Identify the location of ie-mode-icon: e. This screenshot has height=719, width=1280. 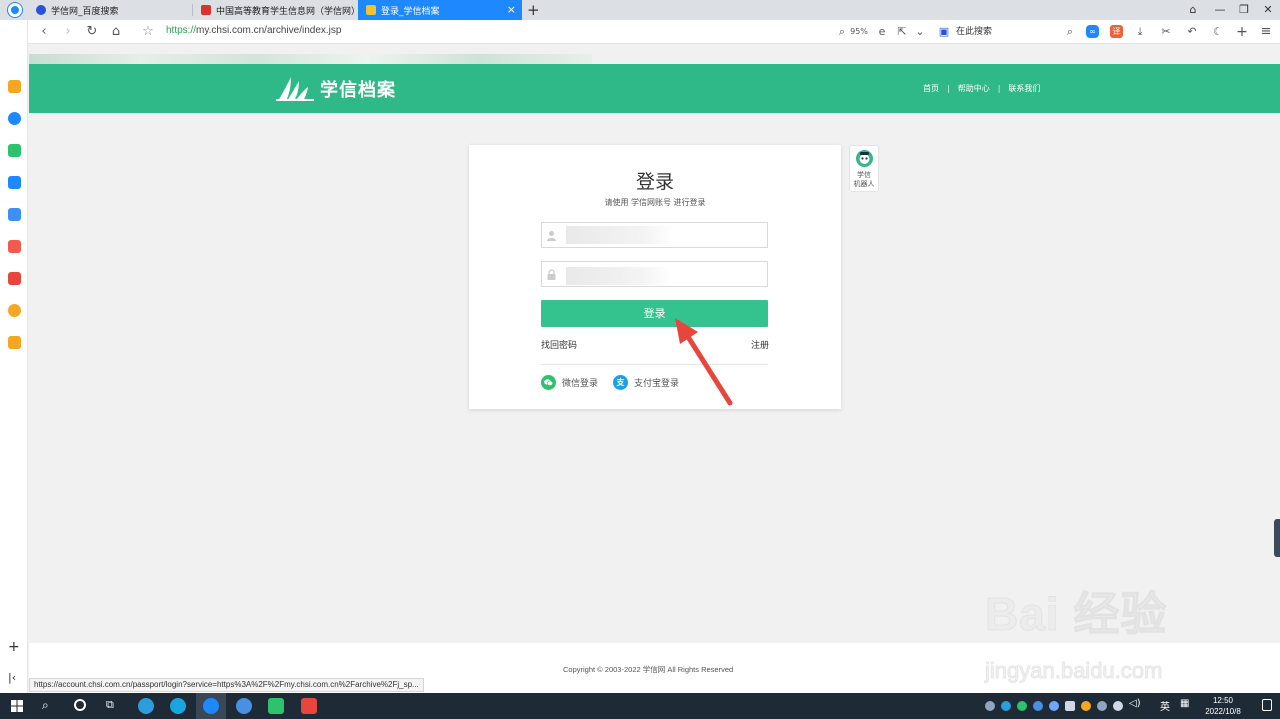
(882, 32).